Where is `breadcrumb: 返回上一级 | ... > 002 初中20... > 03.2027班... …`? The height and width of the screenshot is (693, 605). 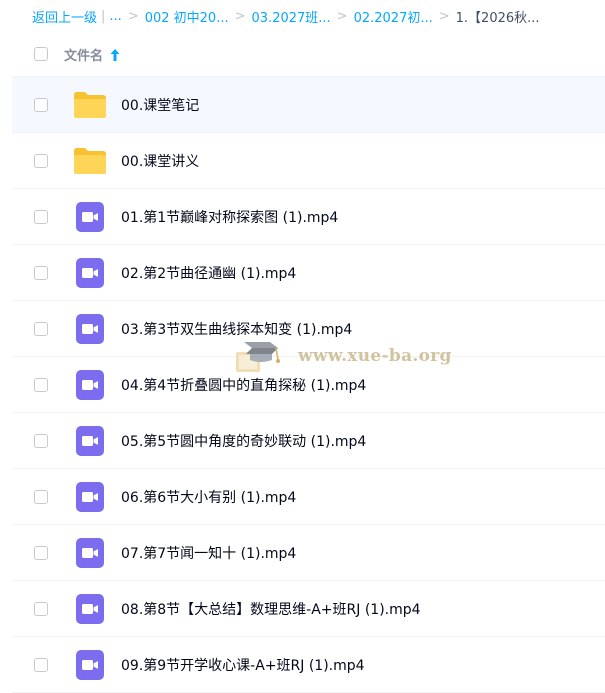
breadcrumb: 返回上一级 | ... > 002 初中20... > 03.2027班... … is located at coordinates (308, 16).